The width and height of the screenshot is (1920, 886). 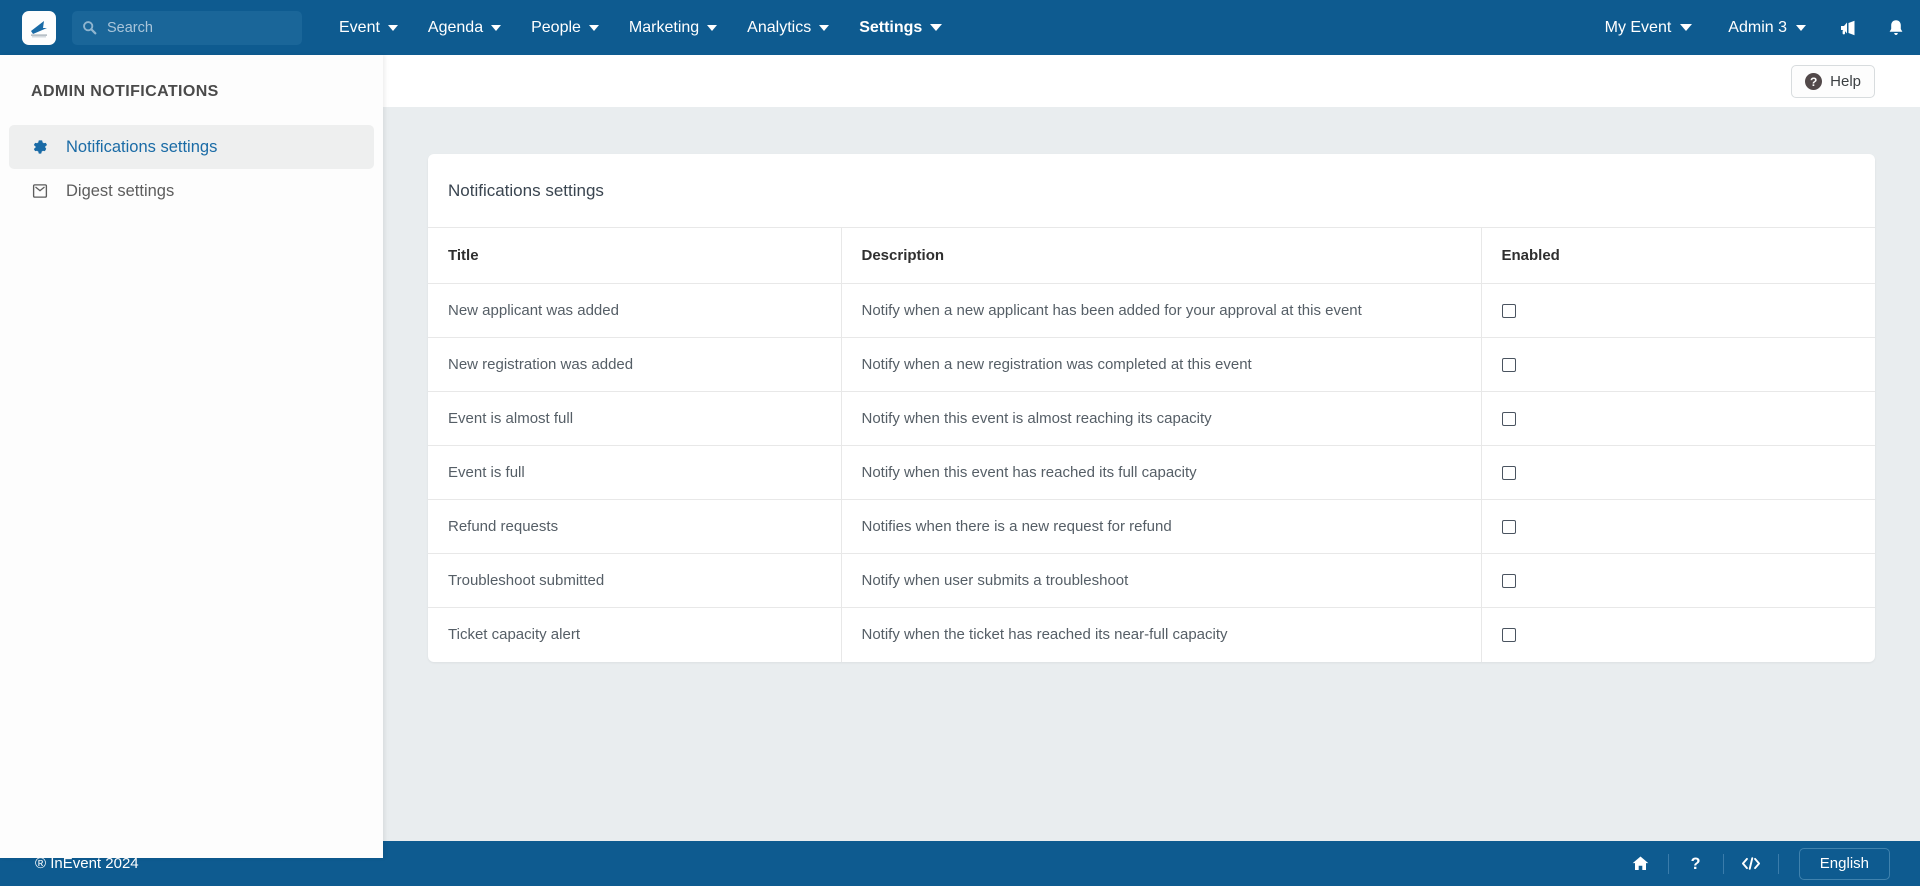 I want to click on nav-item-label: Analytics, so click(x=779, y=27).